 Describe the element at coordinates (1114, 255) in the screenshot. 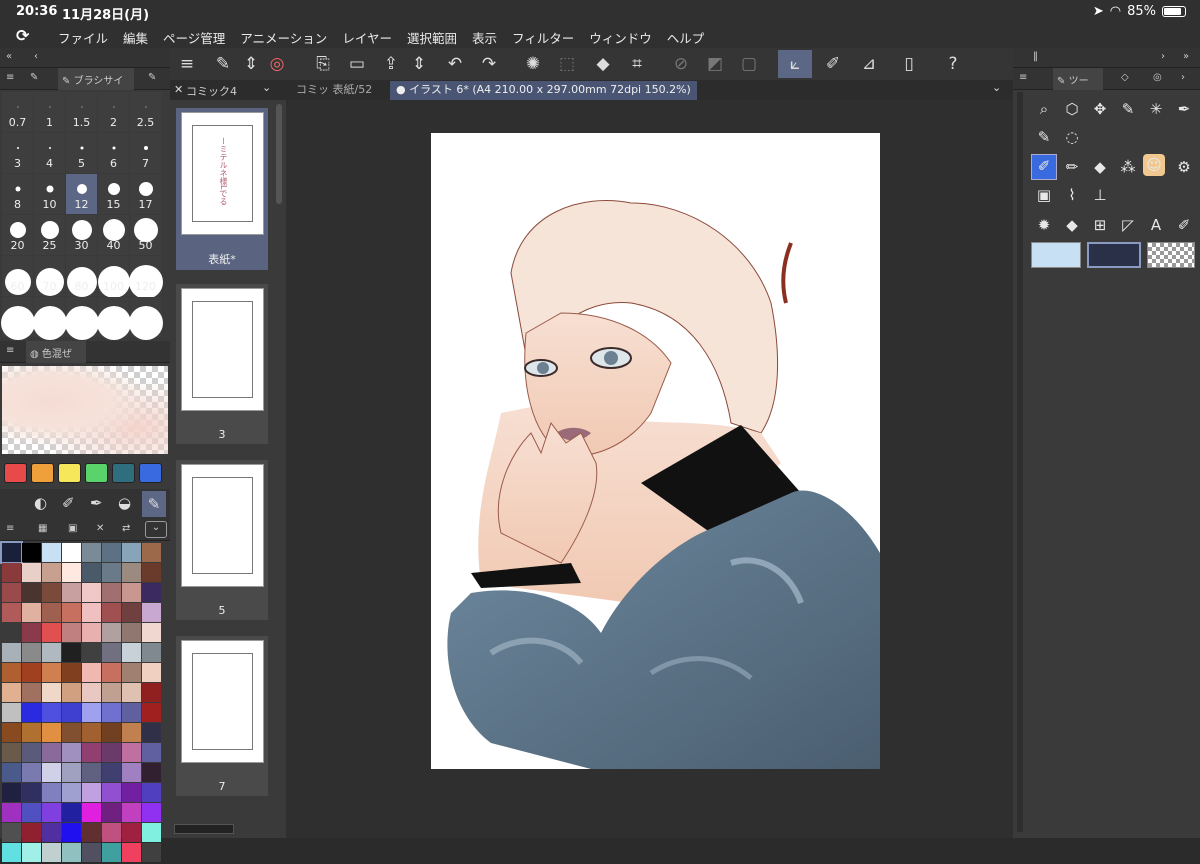

I see `sub-color-swatch` at that location.